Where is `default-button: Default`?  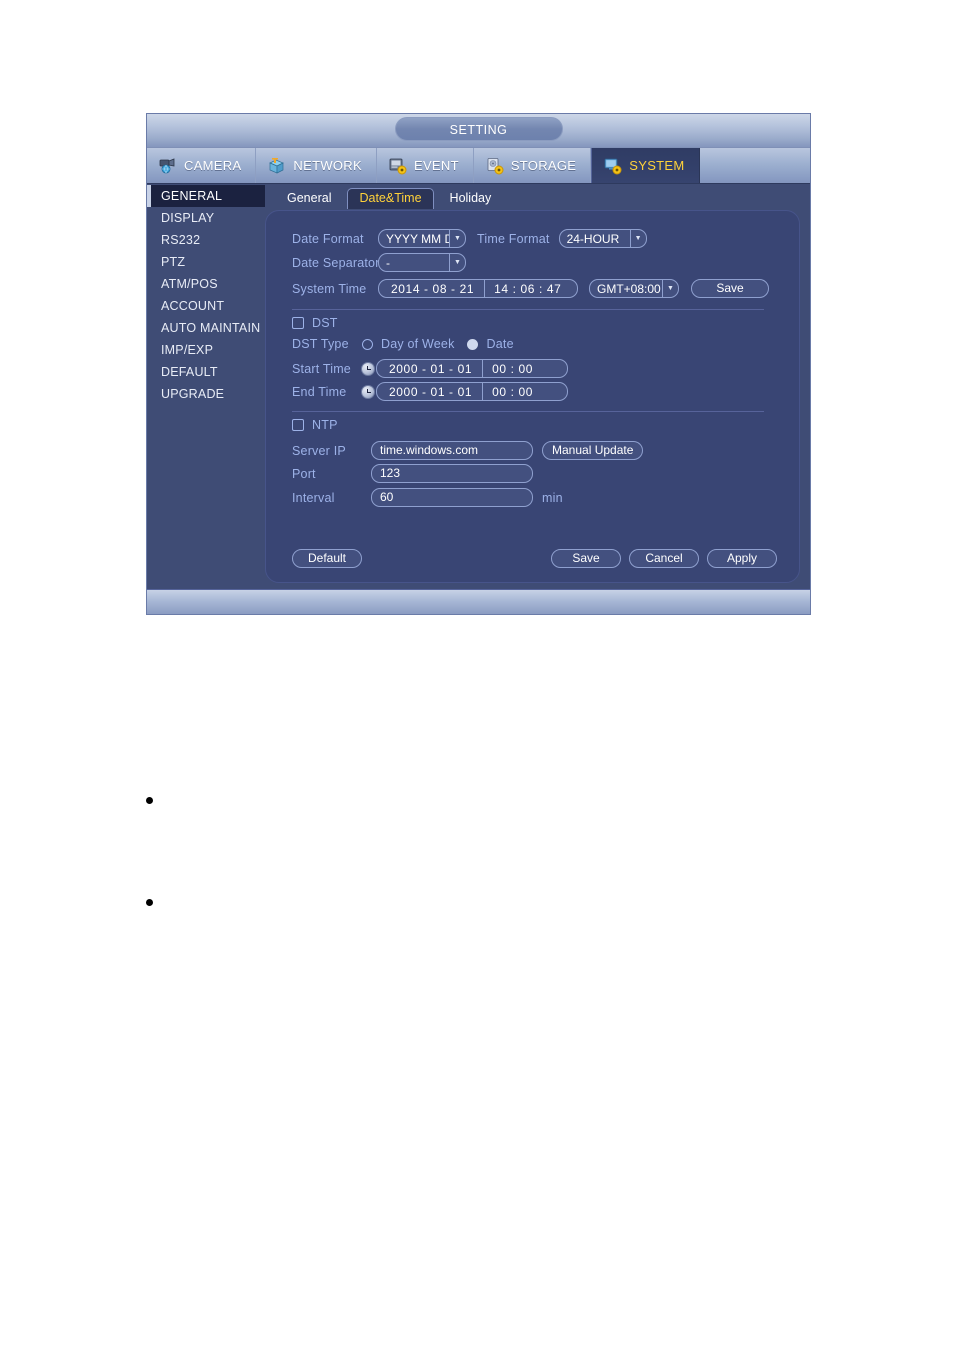 default-button: Default is located at coordinates (327, 558).